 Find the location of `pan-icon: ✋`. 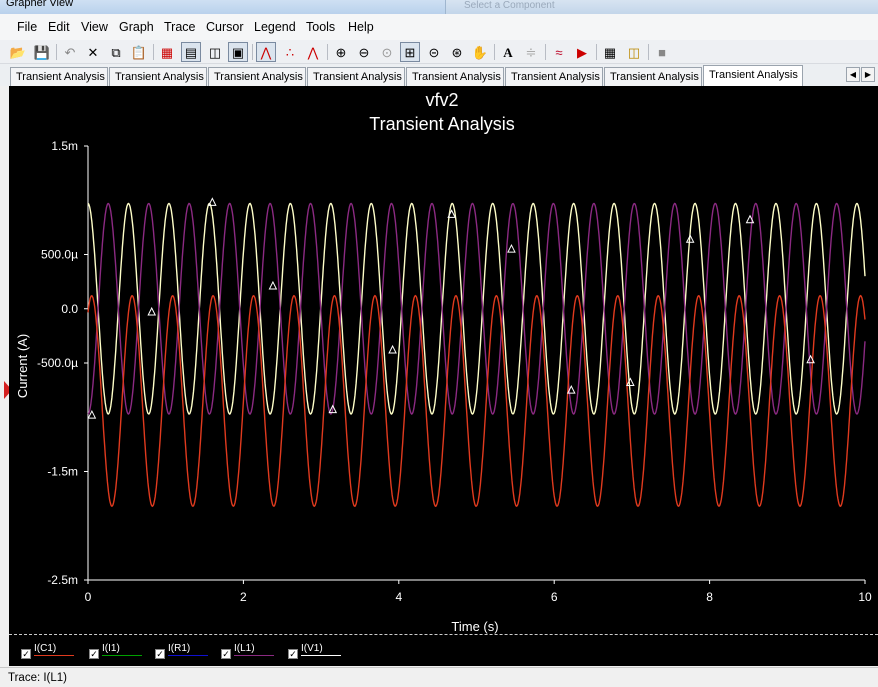

pan-icon: ✋ is located at coordinates (480, 52).